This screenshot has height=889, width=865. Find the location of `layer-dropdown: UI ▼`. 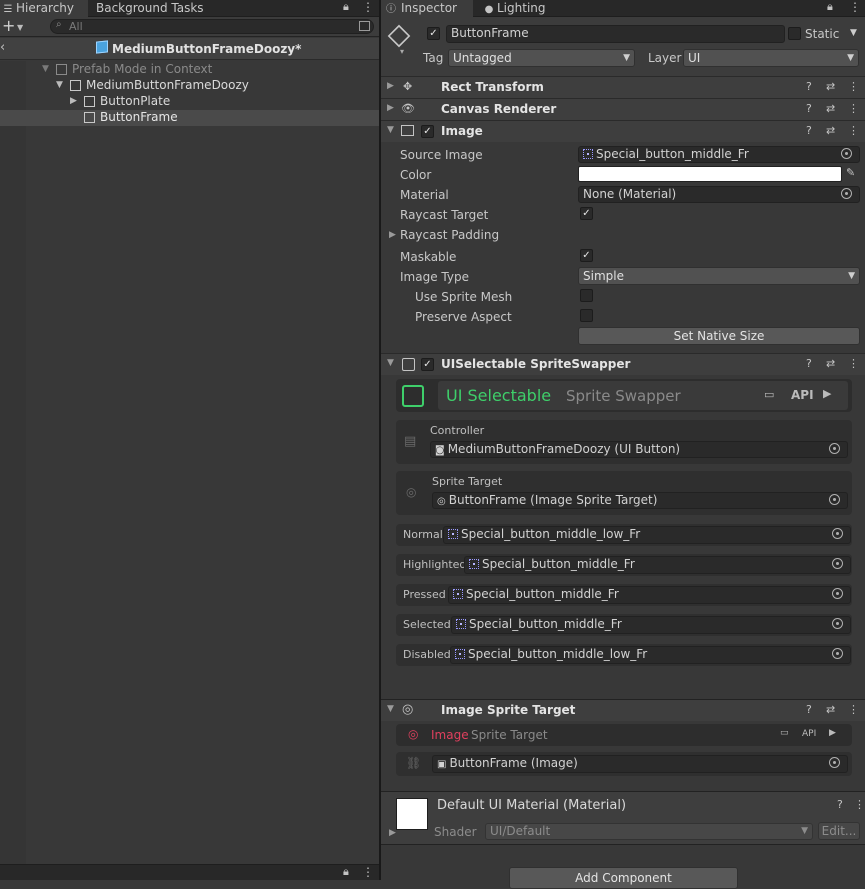

layer-dropdown: UI ▼ is located at coordinates (771, 58).